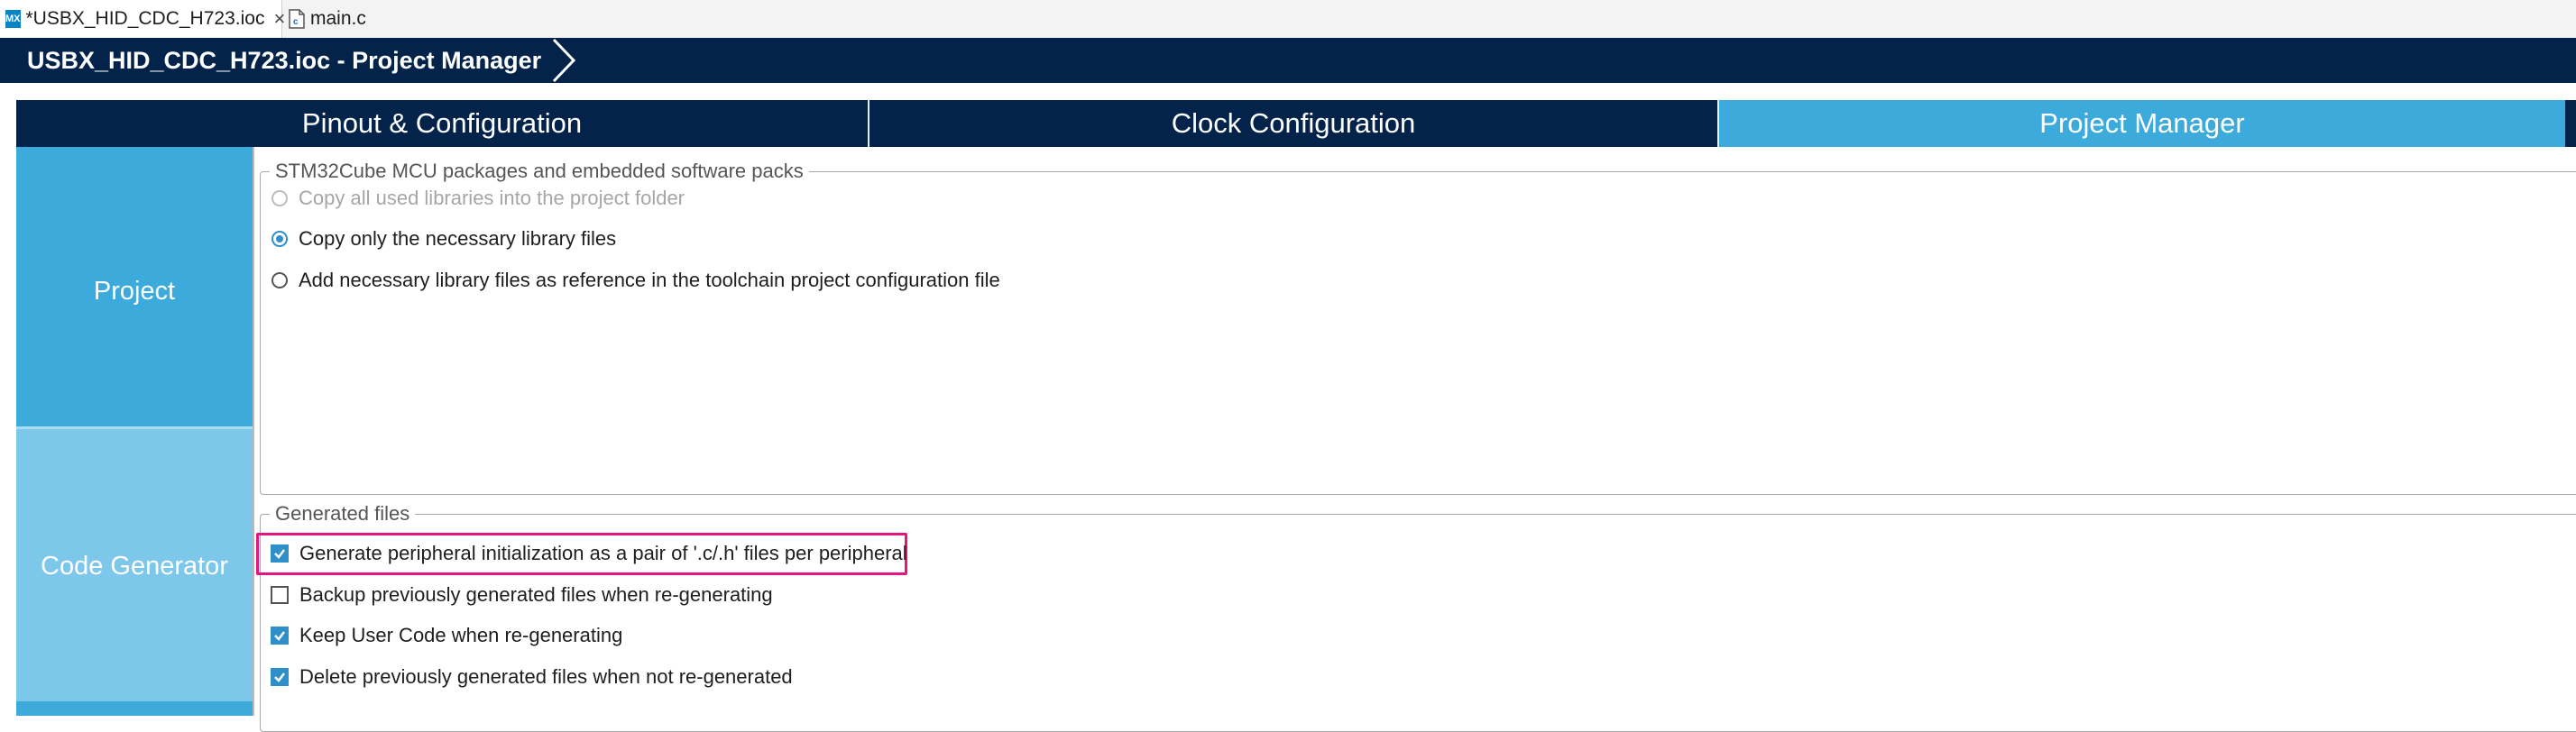 The width and height of the screenshot is (2576, 732). What do you see at coordinates (442, 123) in the screenshot?
I see `tab-pinout-configuration: Pinout & Configuration` at bounding box center [442, 123].